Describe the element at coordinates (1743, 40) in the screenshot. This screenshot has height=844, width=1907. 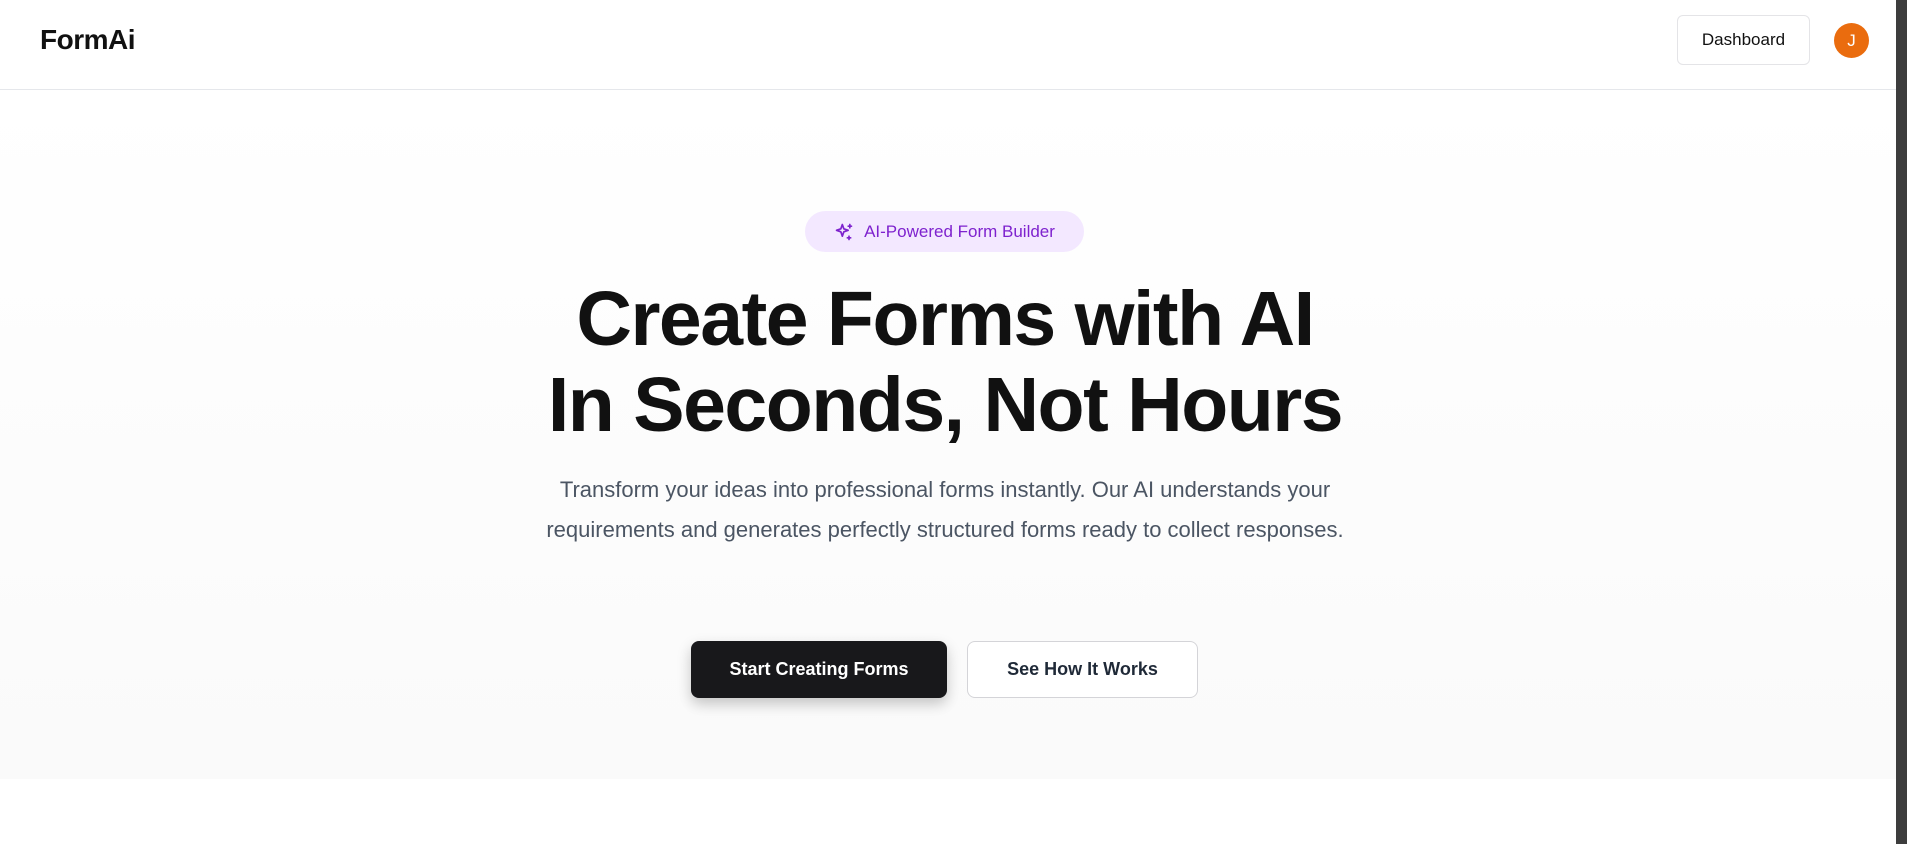
I see `dashboard-button: Dashboard` at that location.